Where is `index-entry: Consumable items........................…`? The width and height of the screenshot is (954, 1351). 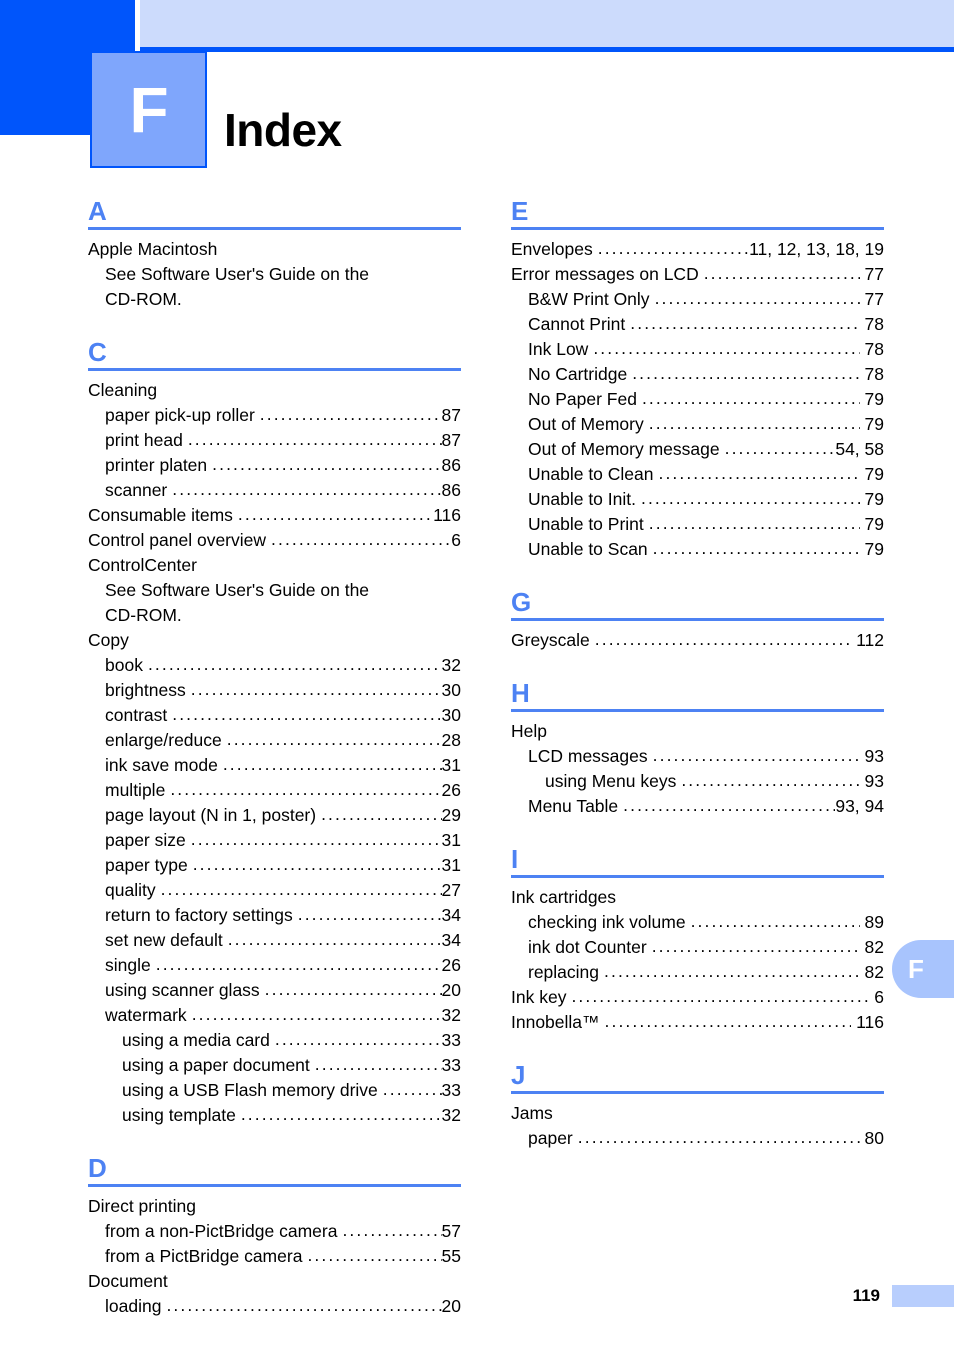
index-entry: Consumable items........................… is located at coordinates (274, 515).